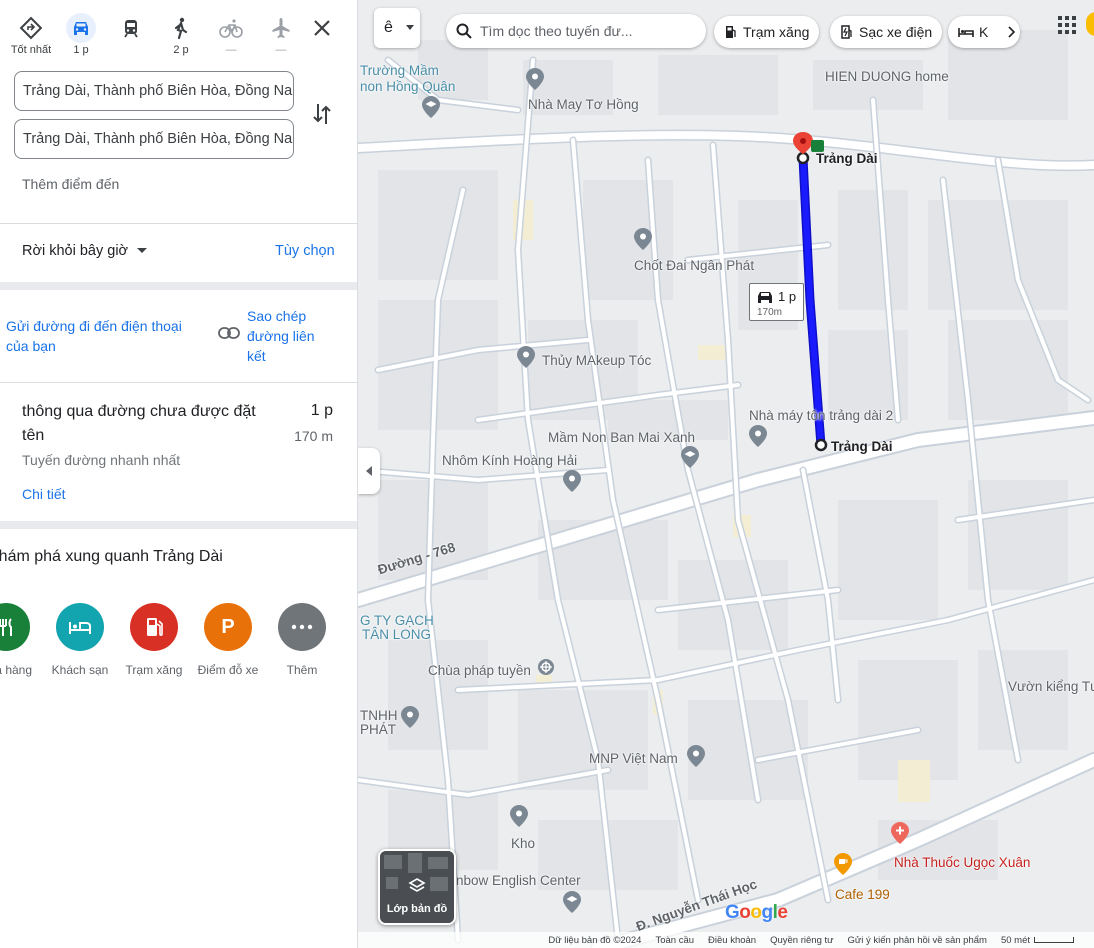 The image size is (1094, 948). What do you see at coordinates (417, 909) in the screenshot?
I see `layers-label: Lớp bản đồ` at bounding box center [417, 909].